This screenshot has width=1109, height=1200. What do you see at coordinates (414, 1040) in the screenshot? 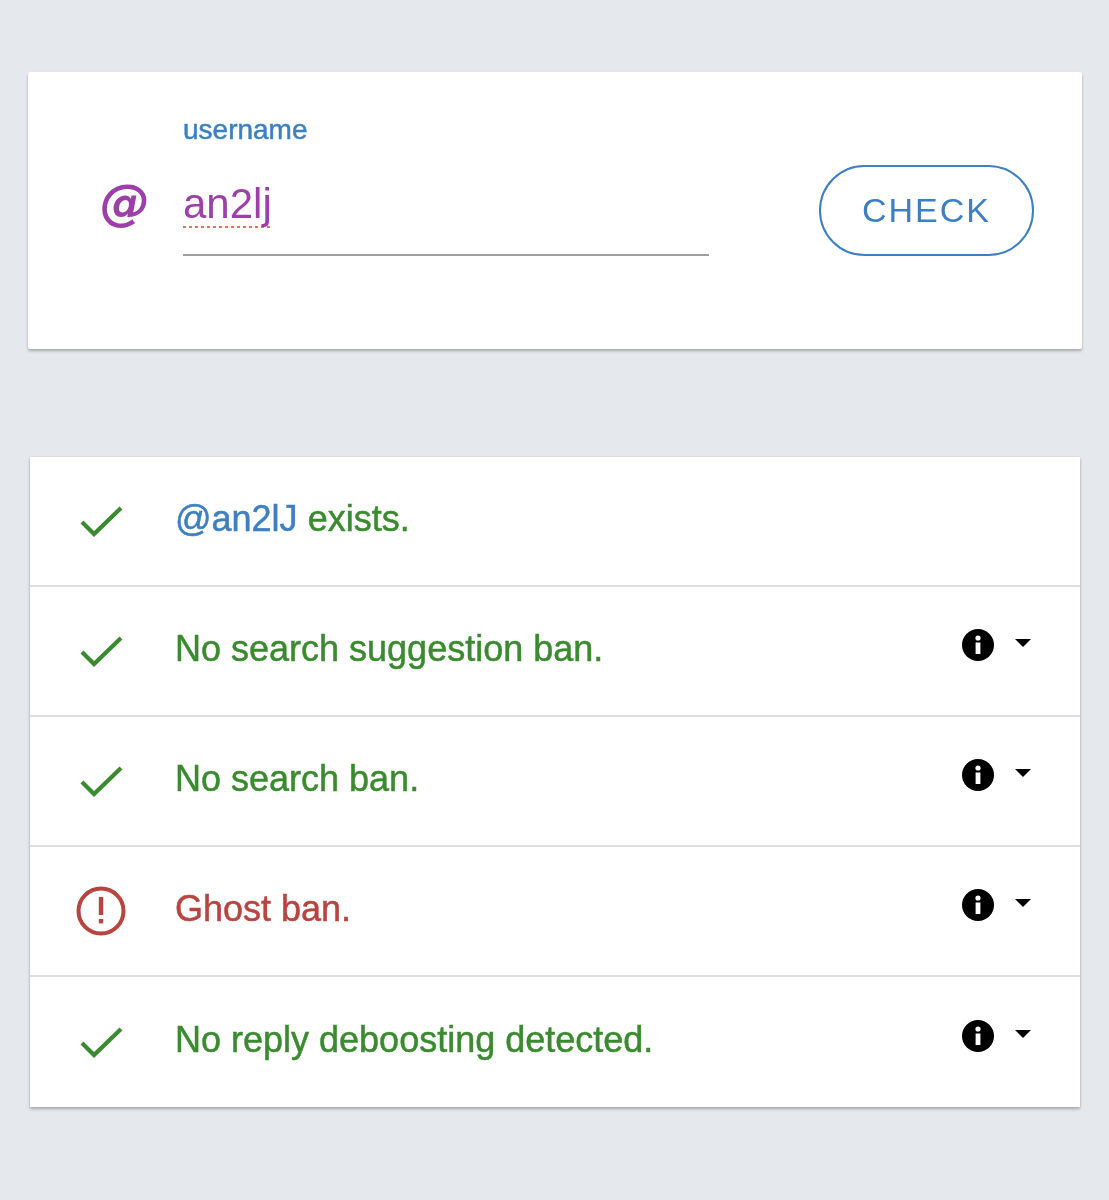
I see `result-text: No reply deboosting detected.` at bounding box center [414, 1040].